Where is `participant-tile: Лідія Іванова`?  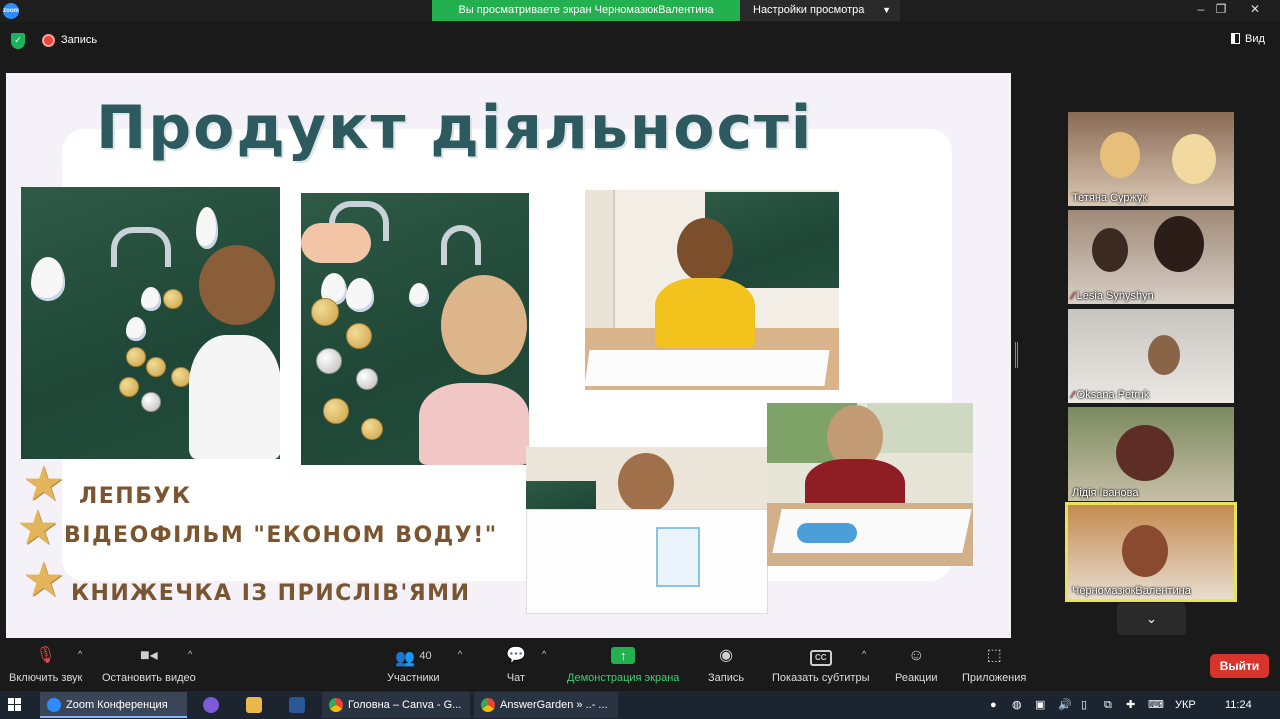
participant-tile: Лідія Іванова is located at coordinates (1151, 454).